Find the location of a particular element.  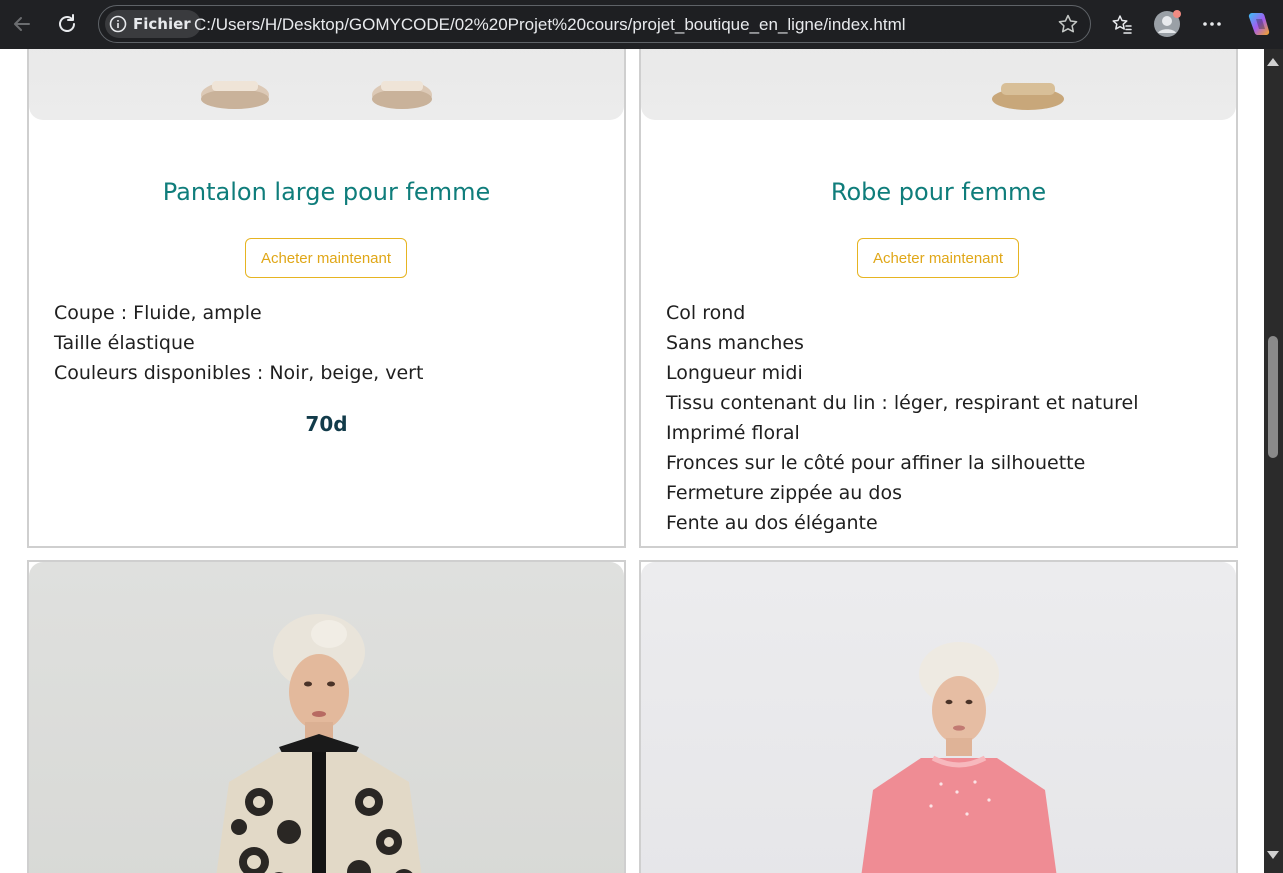

profile-icon is located at coordinates (1167, 23).